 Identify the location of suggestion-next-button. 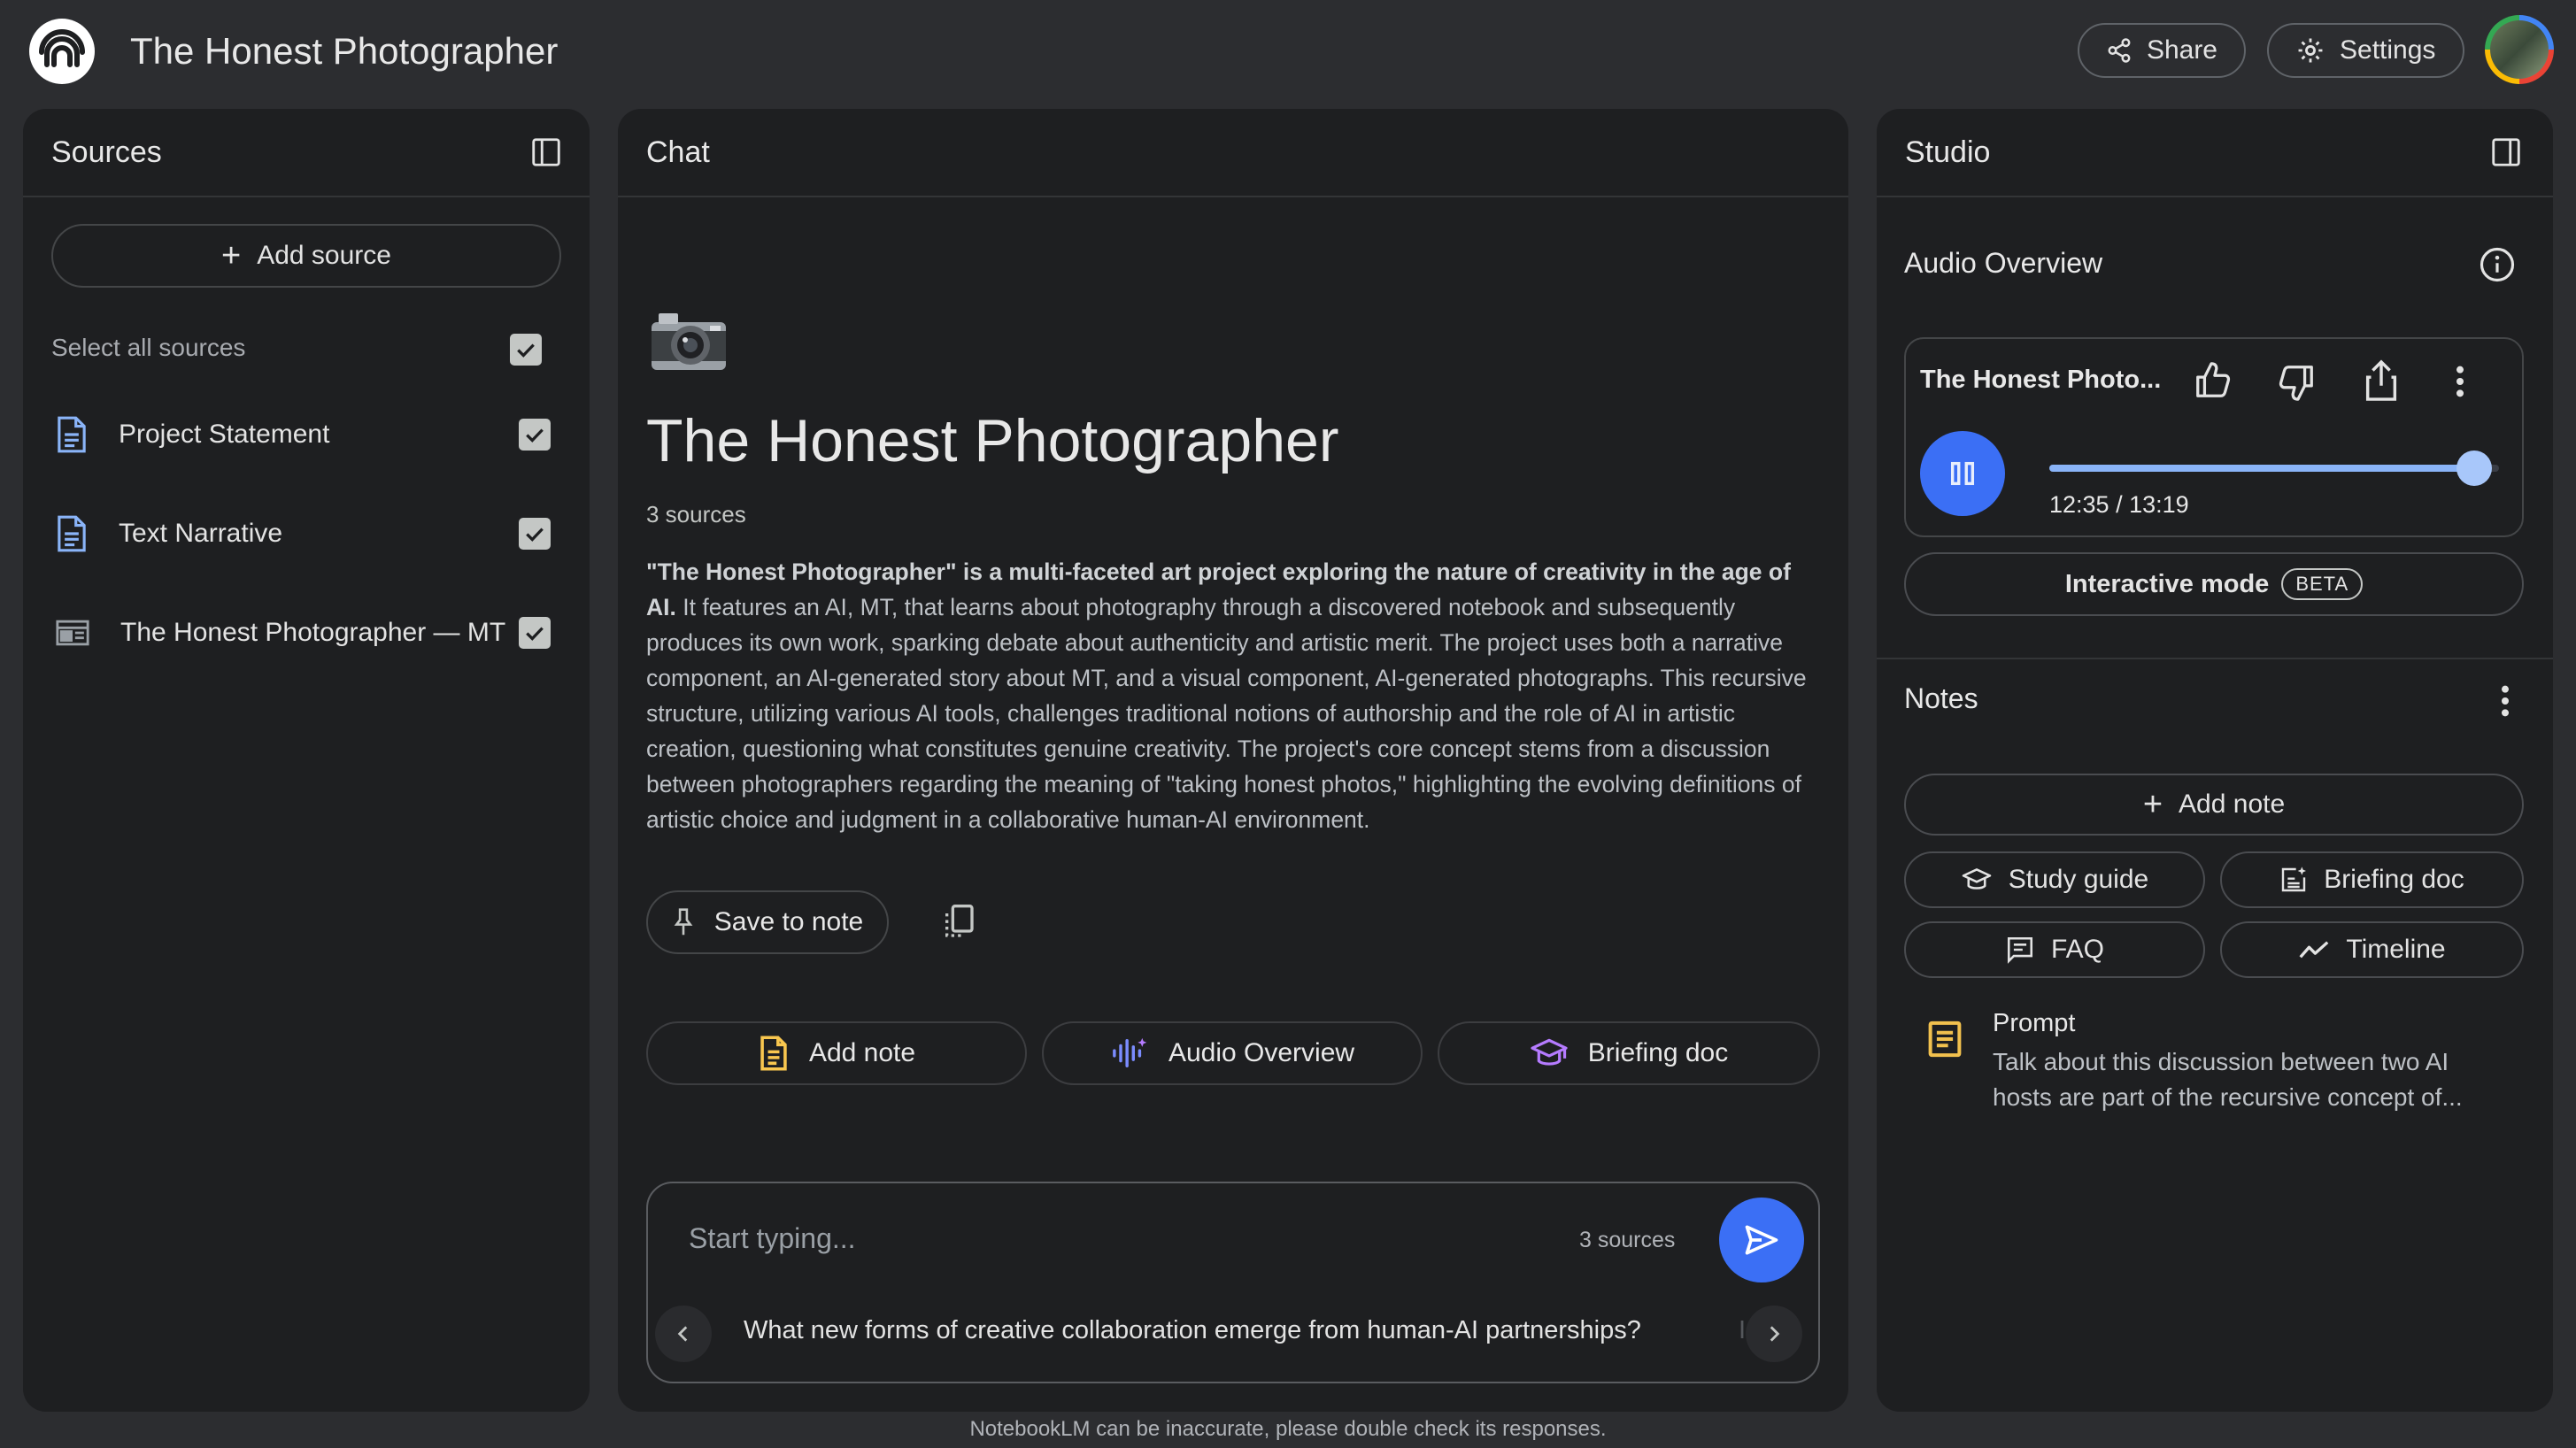
(1774, 1334).